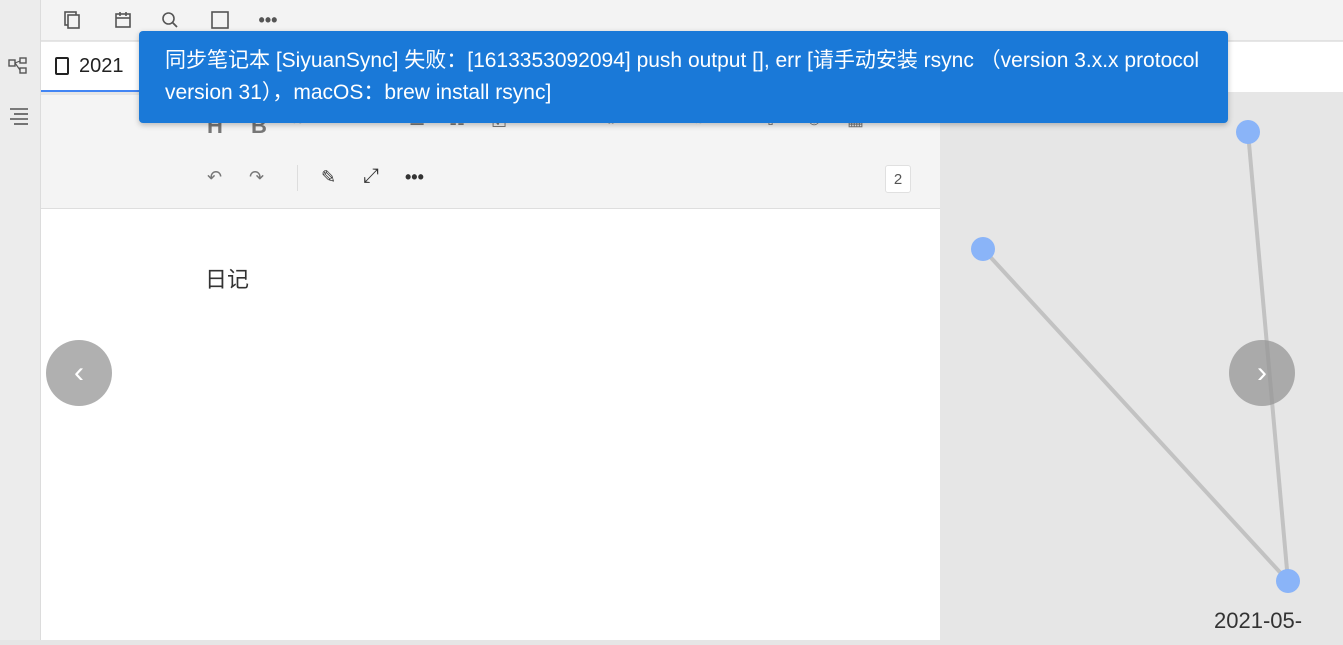 This screenshot has height=645, width=1343. Describe the element at coordinates (101, 65) in the screenshot. I see `tab-title: 2021` at that location.